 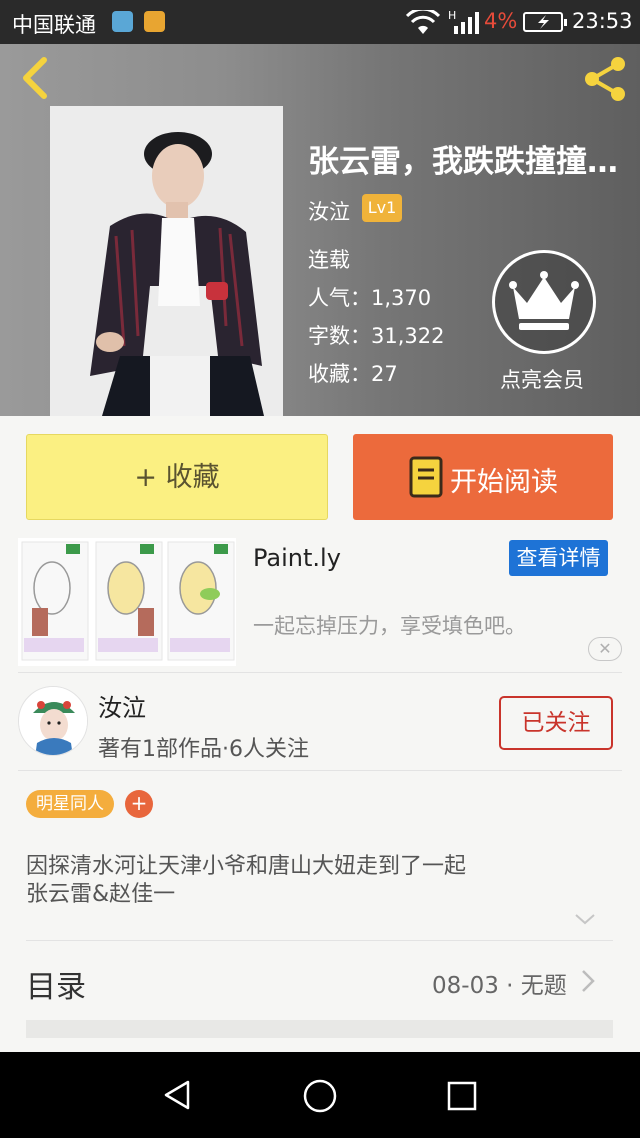 What do you see at coordinates (127, 602) in the screenshot?
I see `ad-image` at bounding box center [127, 602].